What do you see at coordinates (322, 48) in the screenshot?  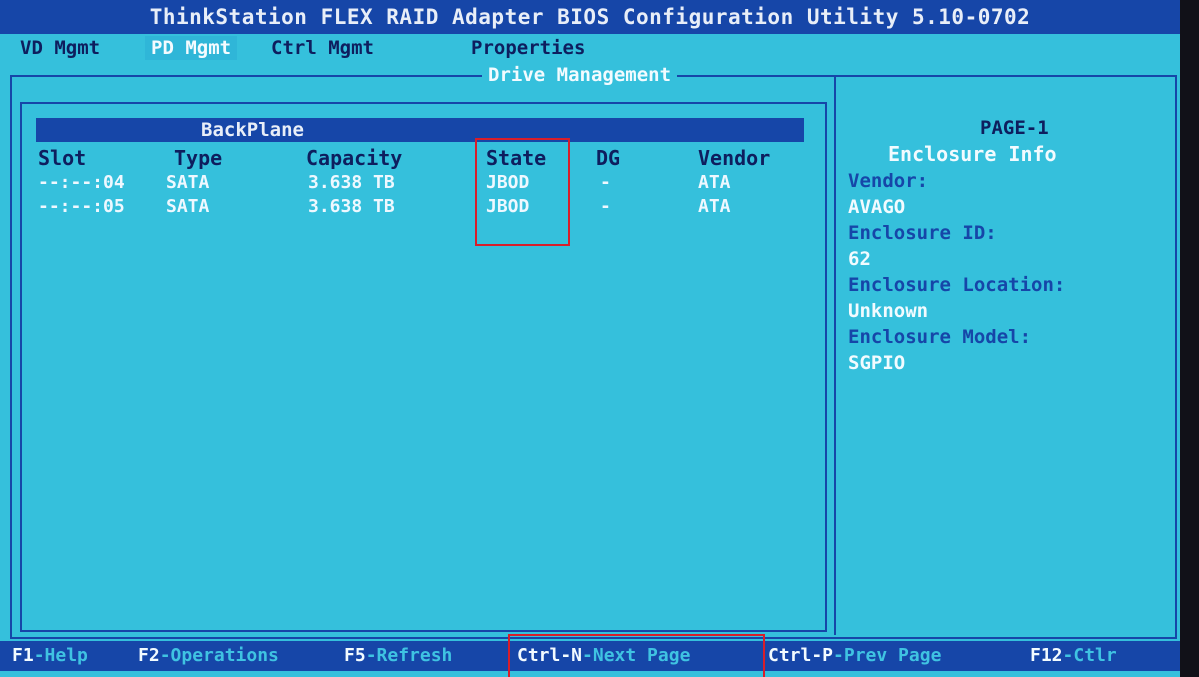 I see `tab-ctrl-mgmt: Ctrl Mgmt` at bounding box center [322, 48].